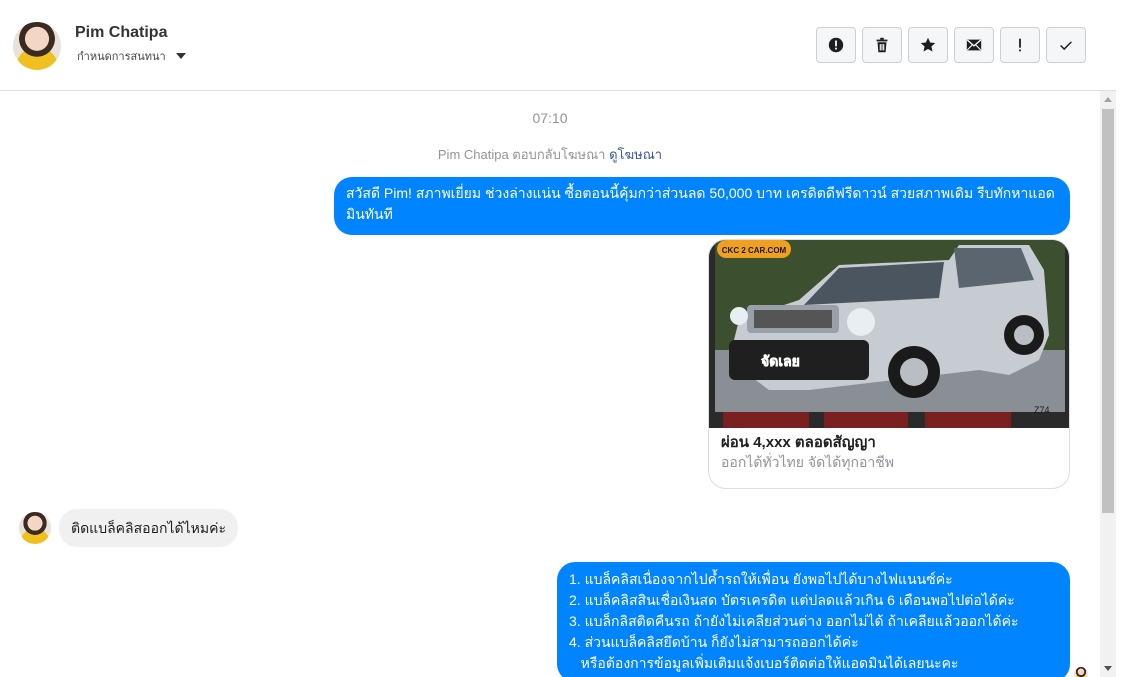 This screenshot has width=1121, height=677. What do you see at coordinates (521, 154) in the screenshot?
I see `ad-reply-text: Pim Chatipa ตอบกลับโฆษณา` at bounding box center [521, 154].